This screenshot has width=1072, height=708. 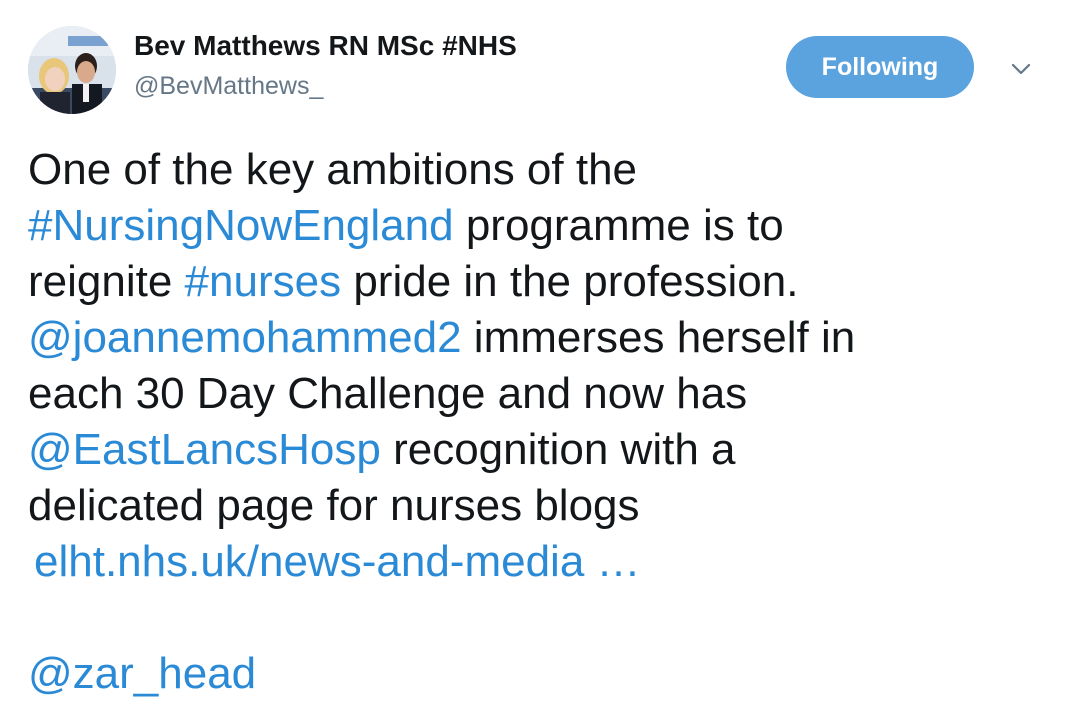 I want to click on mention-eastlancshosp: @EastLancsHosp, so click(x=204, y=449).